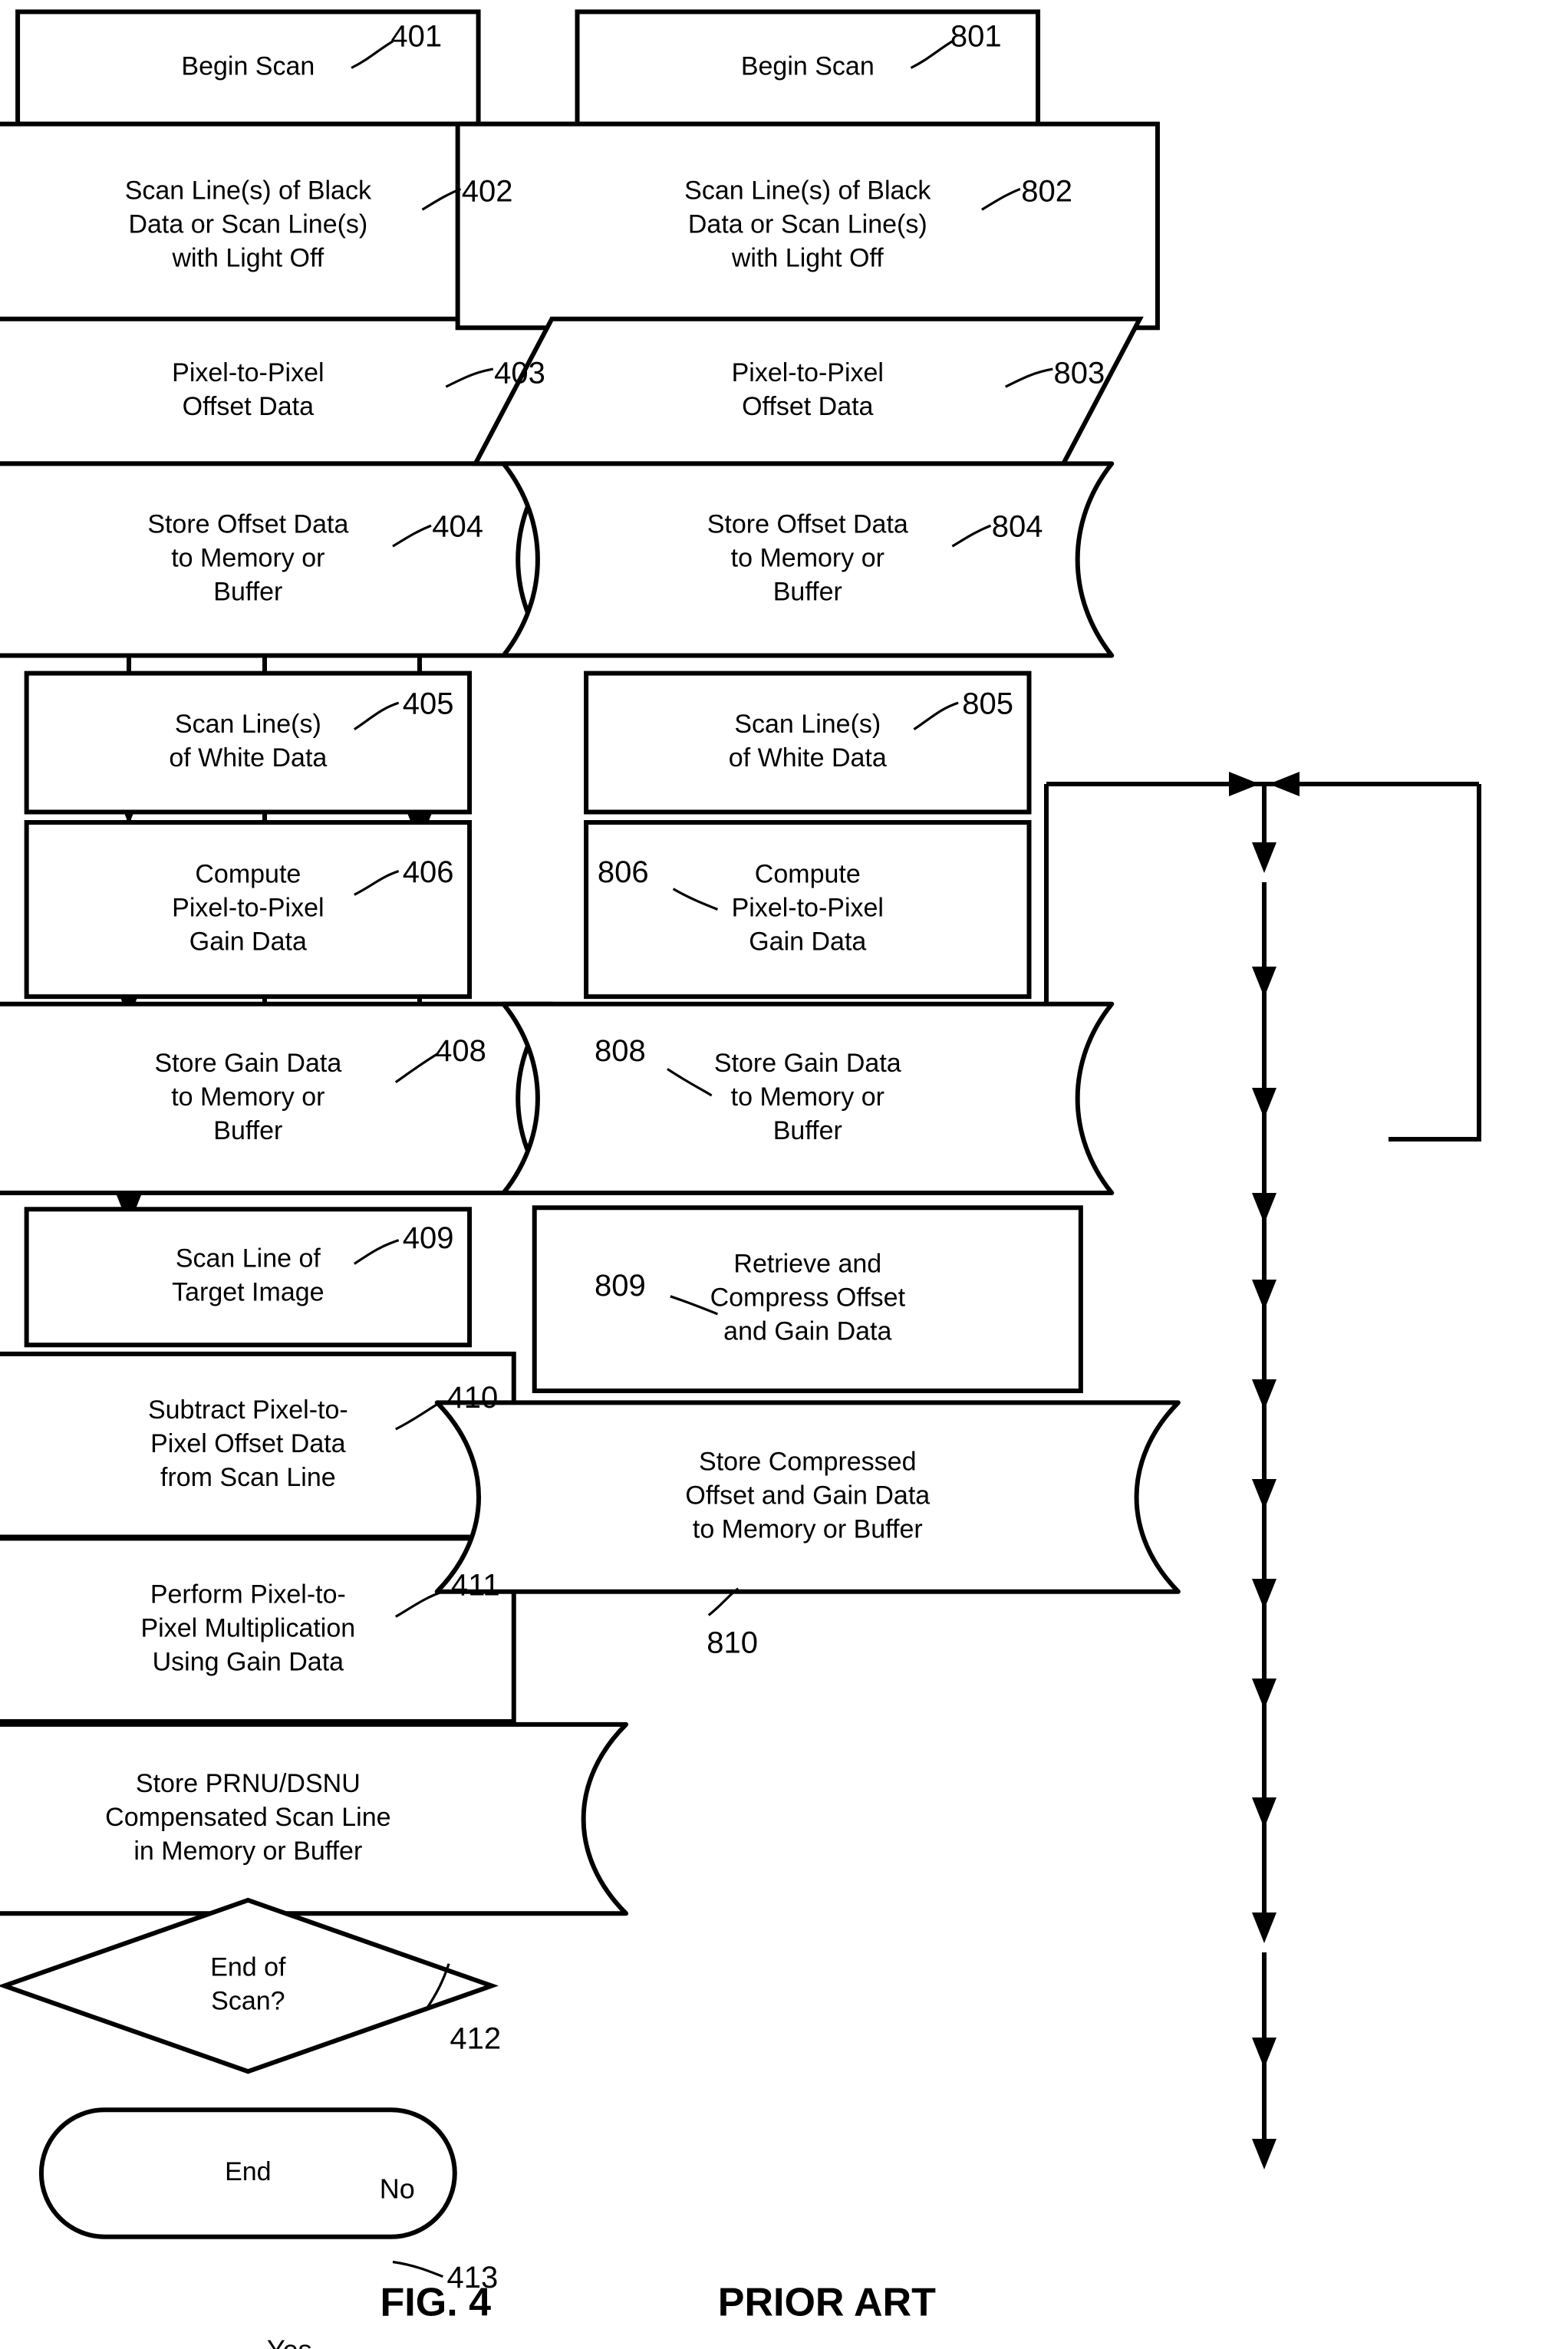 The image size is (1568, 2349). Describe the element at coordinates (808, 1298) in the screenshot. I see `node-label: Compress Offset` at that location.